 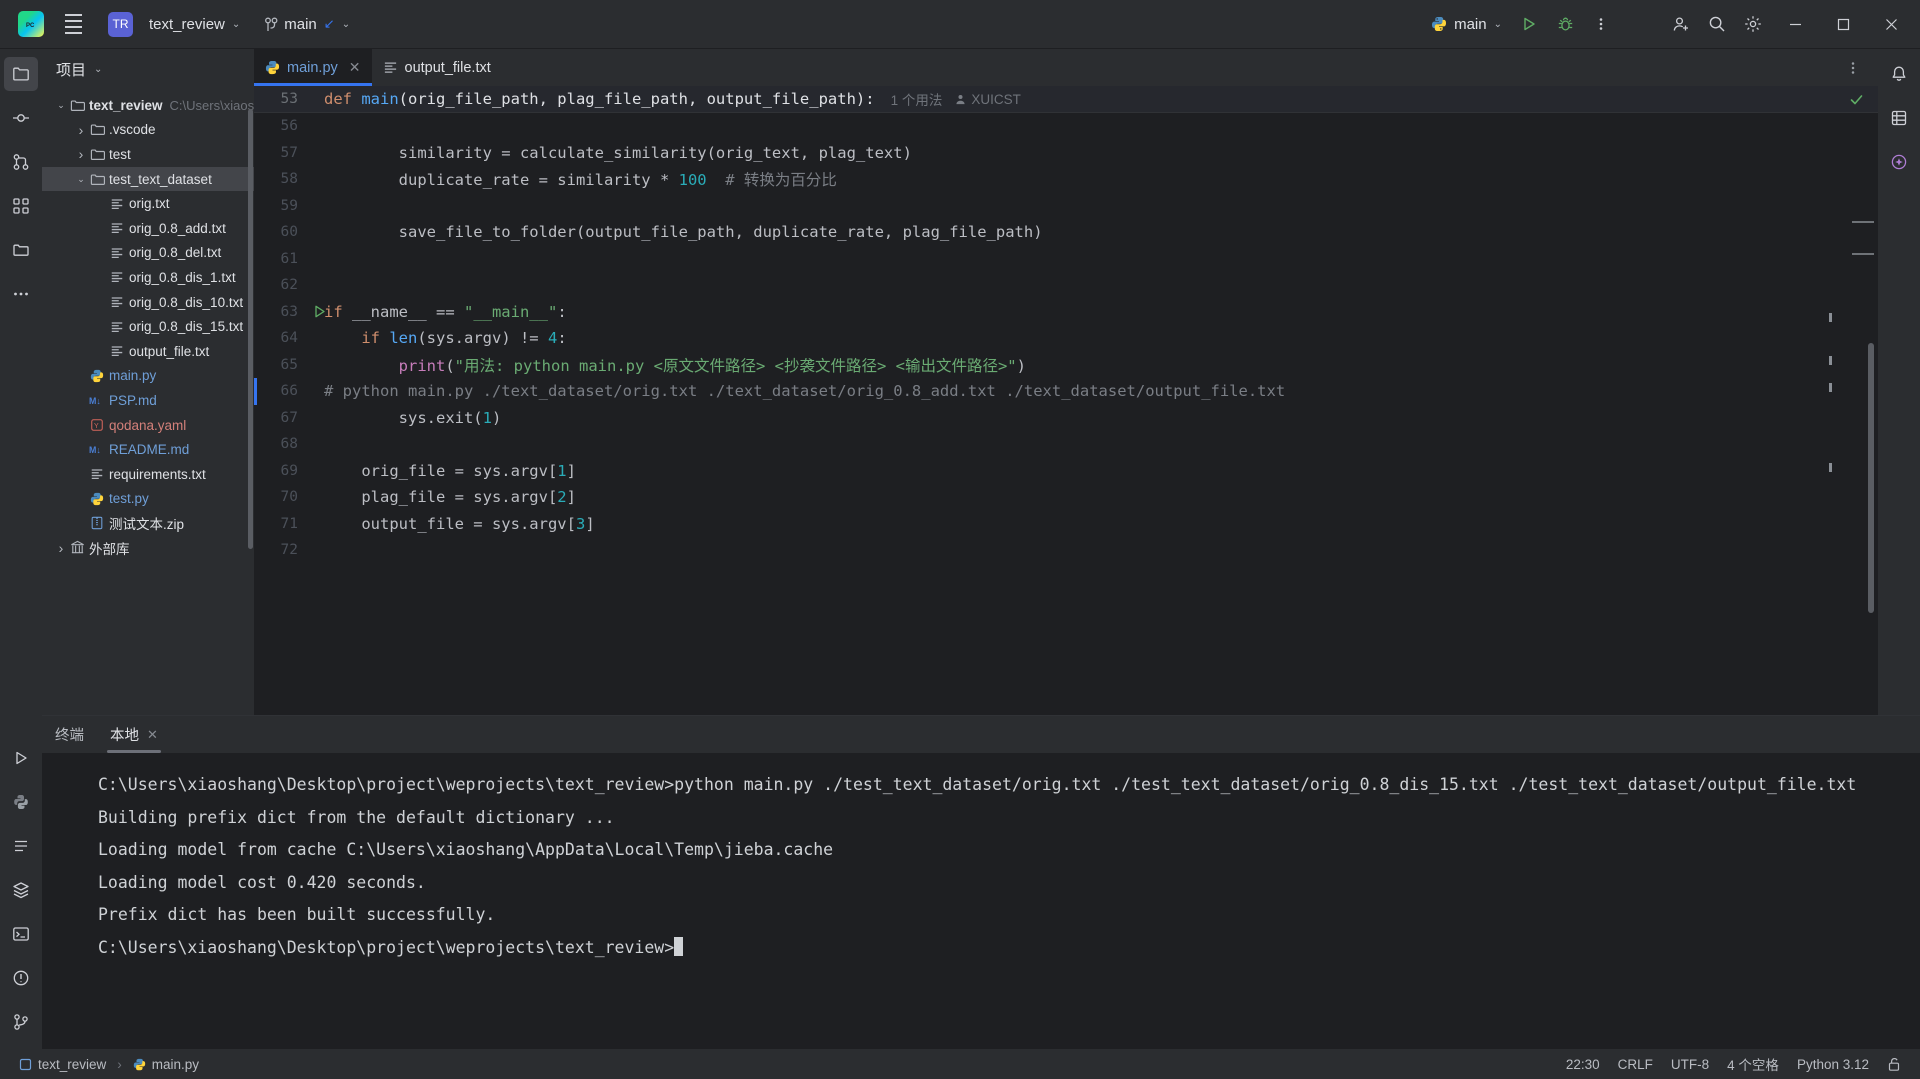 I want to click on terminal-tab-1: 本地 ✕, so click(x=134, y=734).